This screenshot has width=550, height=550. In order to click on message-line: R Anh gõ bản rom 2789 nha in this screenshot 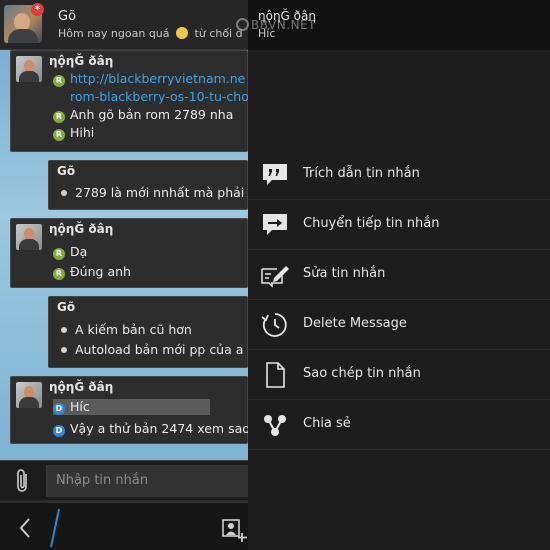, I will do `click(143, 115)`.